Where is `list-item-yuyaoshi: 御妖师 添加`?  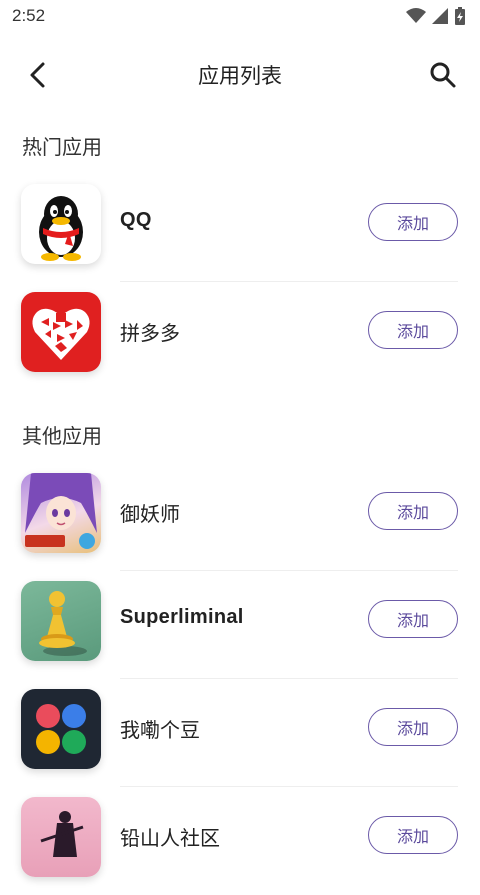
list-item-yuyaoshi: 御妖师 添加 is located at coordinates (240, 517).